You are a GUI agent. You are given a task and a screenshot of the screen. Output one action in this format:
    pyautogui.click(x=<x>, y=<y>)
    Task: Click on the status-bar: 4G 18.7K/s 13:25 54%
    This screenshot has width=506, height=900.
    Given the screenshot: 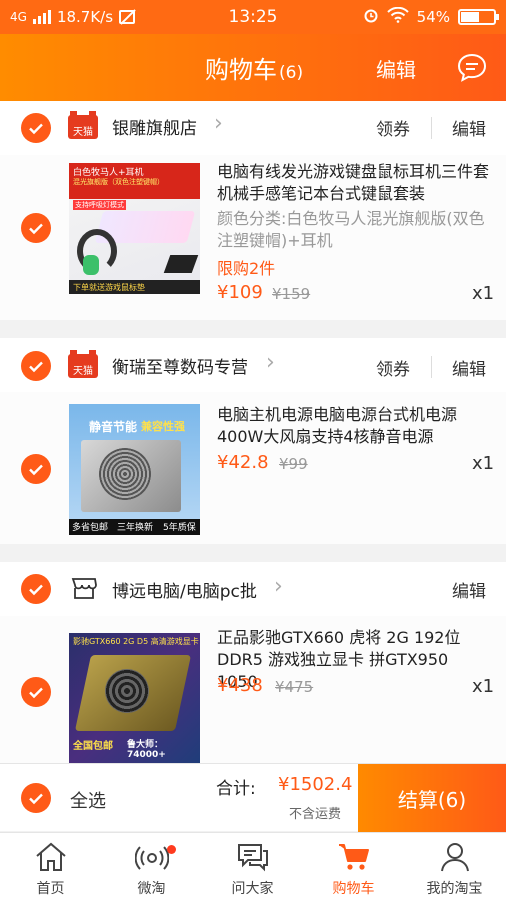 What is the action you would take?
    pyautogui.click(x=253, y=17)
    